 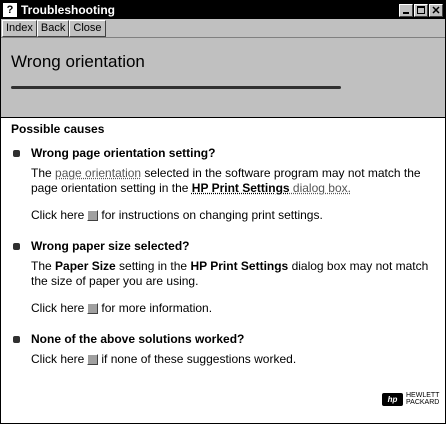 What do you see at coordinates (406, 13) in the screenshot?
I see `minimize-icon` at bounding box center [406, 13].